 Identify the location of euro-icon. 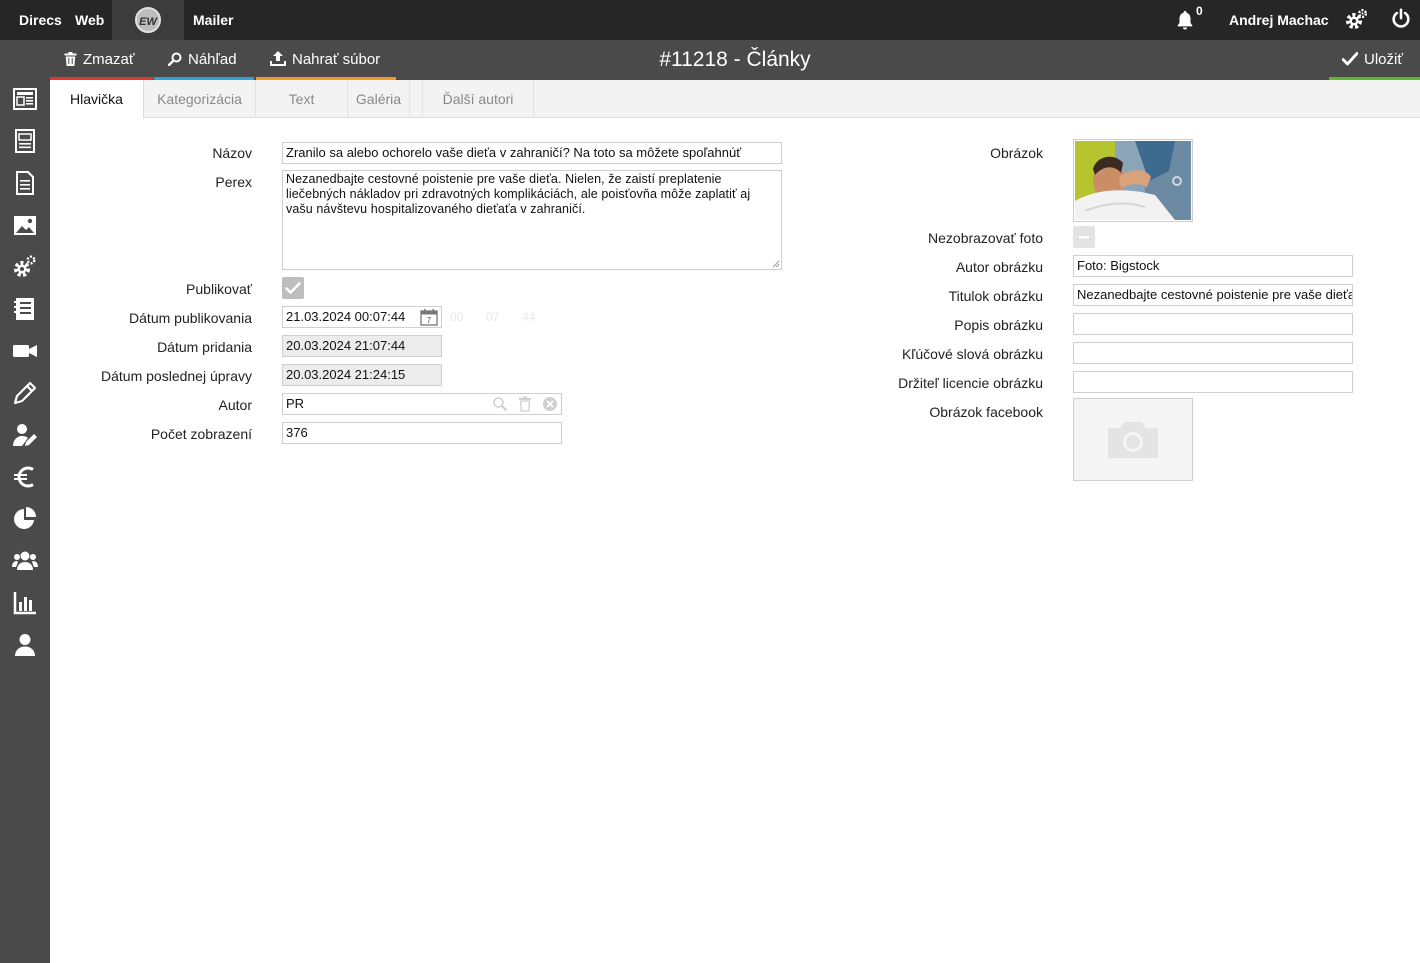
(25, 477).